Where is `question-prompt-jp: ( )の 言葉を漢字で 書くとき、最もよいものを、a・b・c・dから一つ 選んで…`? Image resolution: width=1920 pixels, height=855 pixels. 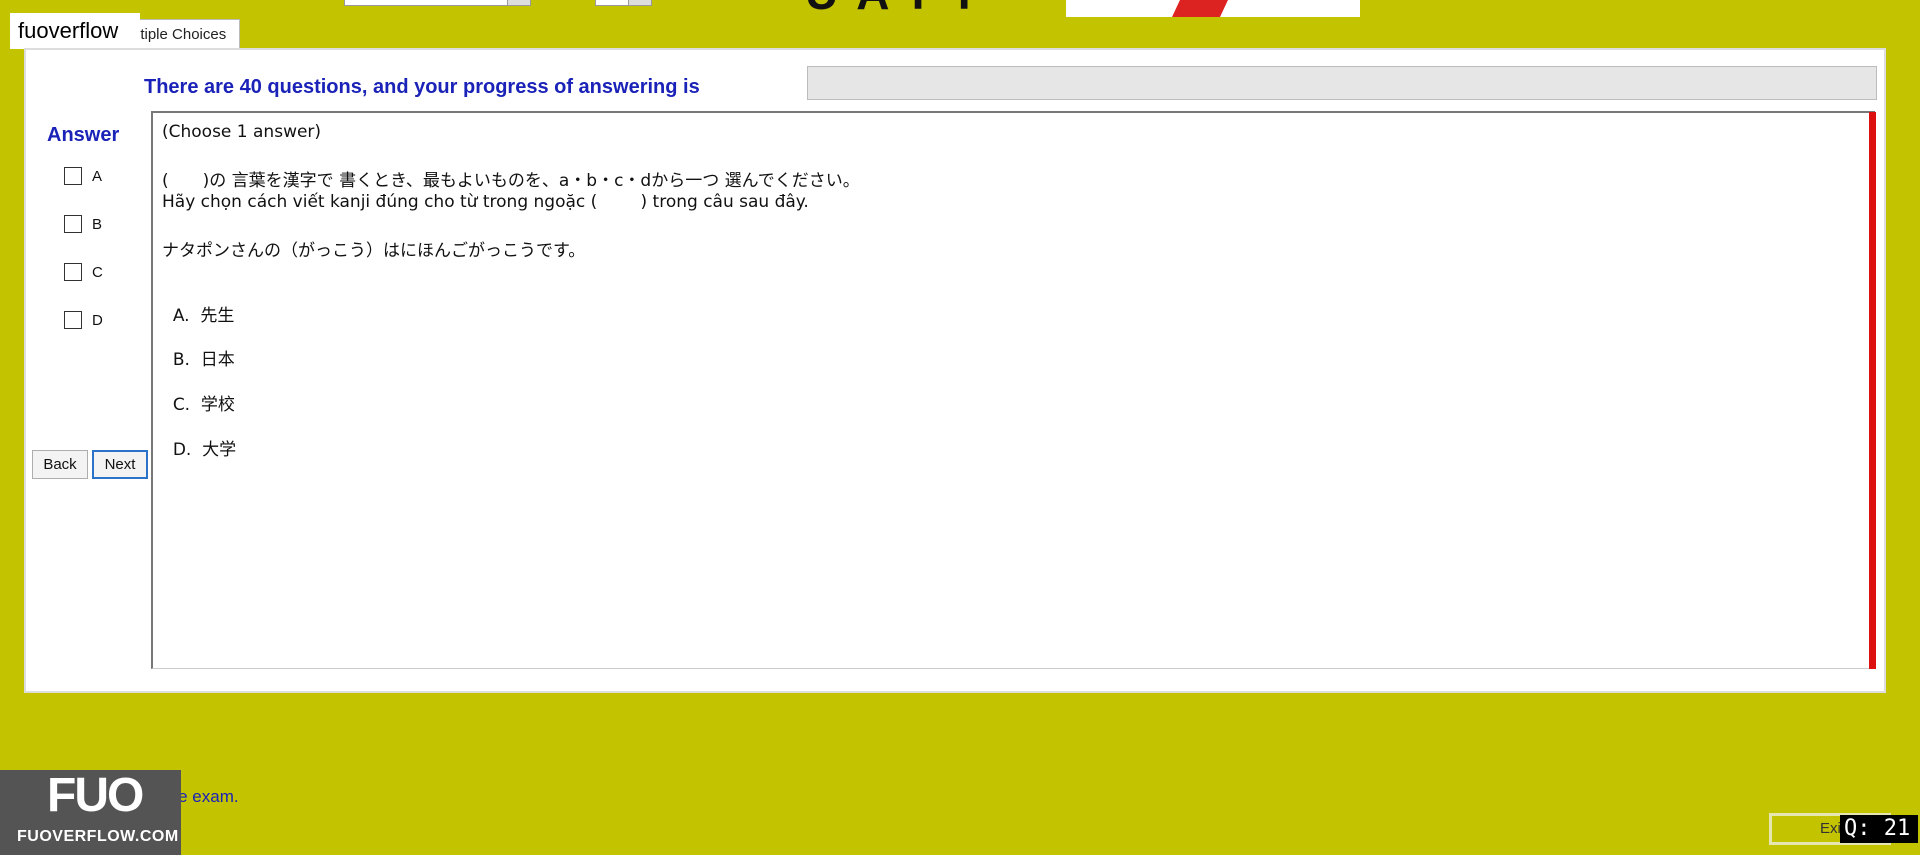
question-prompt-jp: ( )の 言葉を漢字で 書くとき、最もよいものを、a・b・c・dから一つ 選んで… is located at coordinates (511, 181).